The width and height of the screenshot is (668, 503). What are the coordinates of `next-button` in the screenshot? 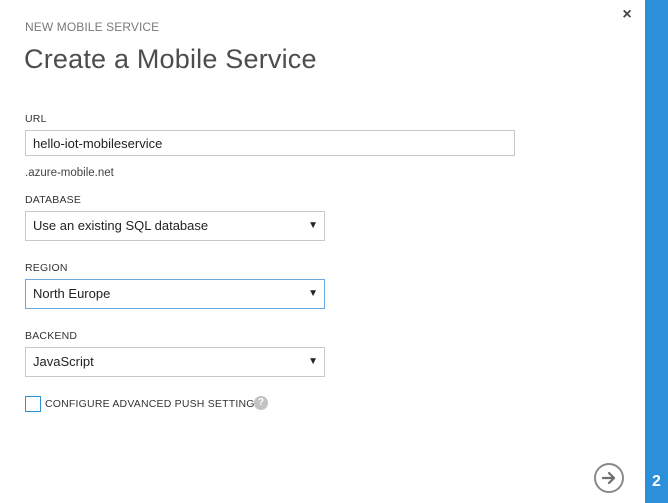 It's located at (609, 478).